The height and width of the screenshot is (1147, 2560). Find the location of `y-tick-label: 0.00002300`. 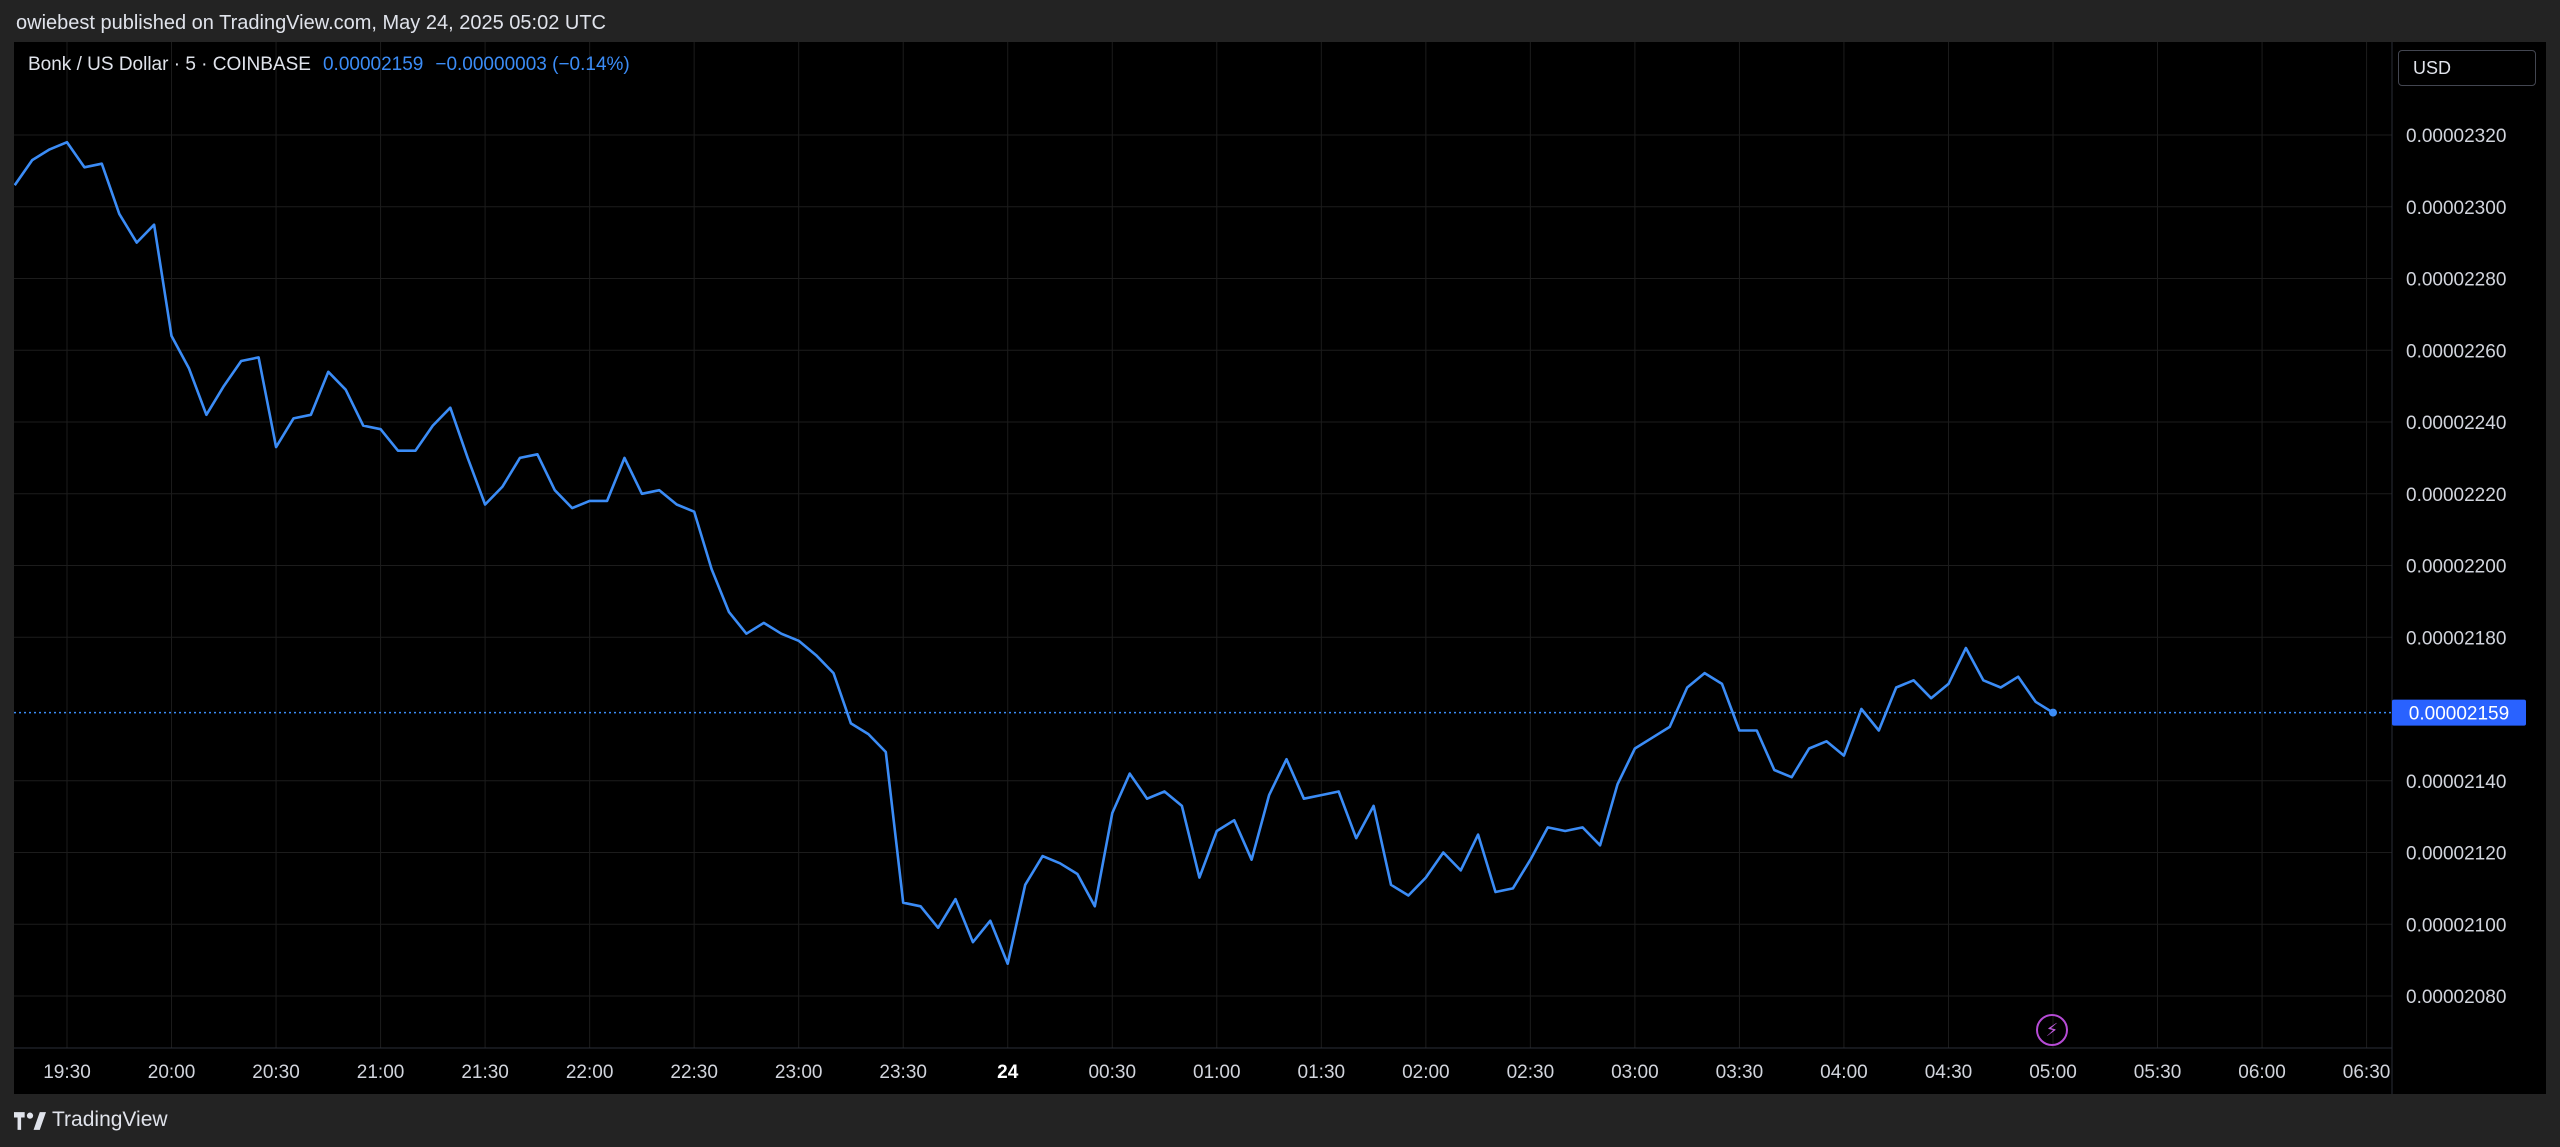

y-tick-label: 0.00002300 is located at coordinates (2456, 208).